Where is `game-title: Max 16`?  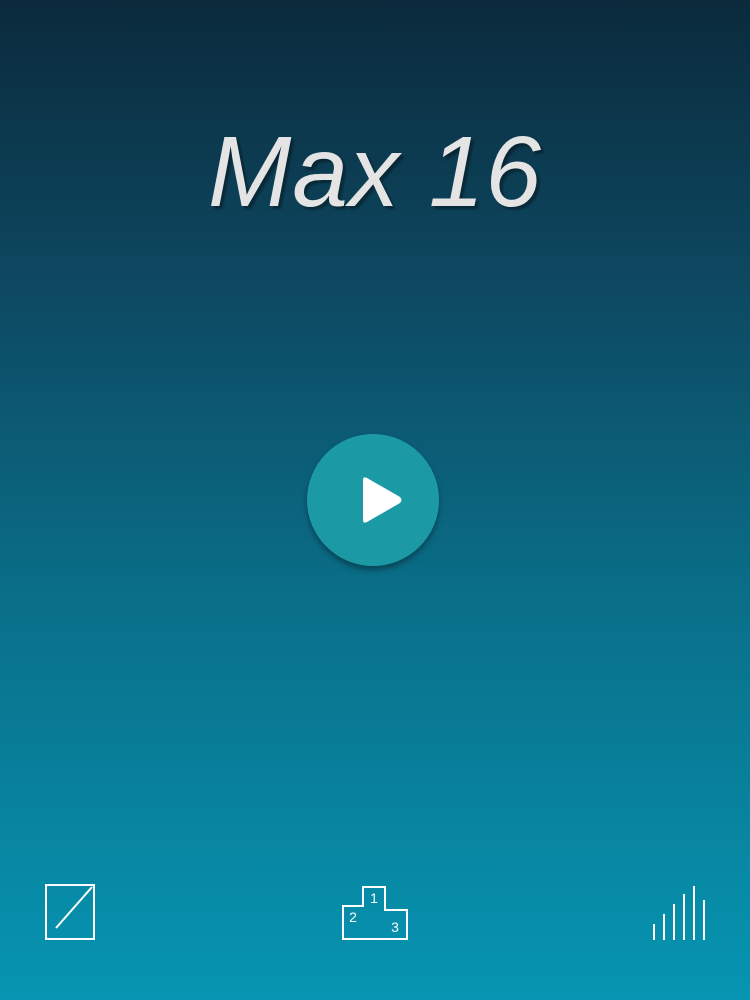
game-title: Max 16 is located at coordinates (375, 172).